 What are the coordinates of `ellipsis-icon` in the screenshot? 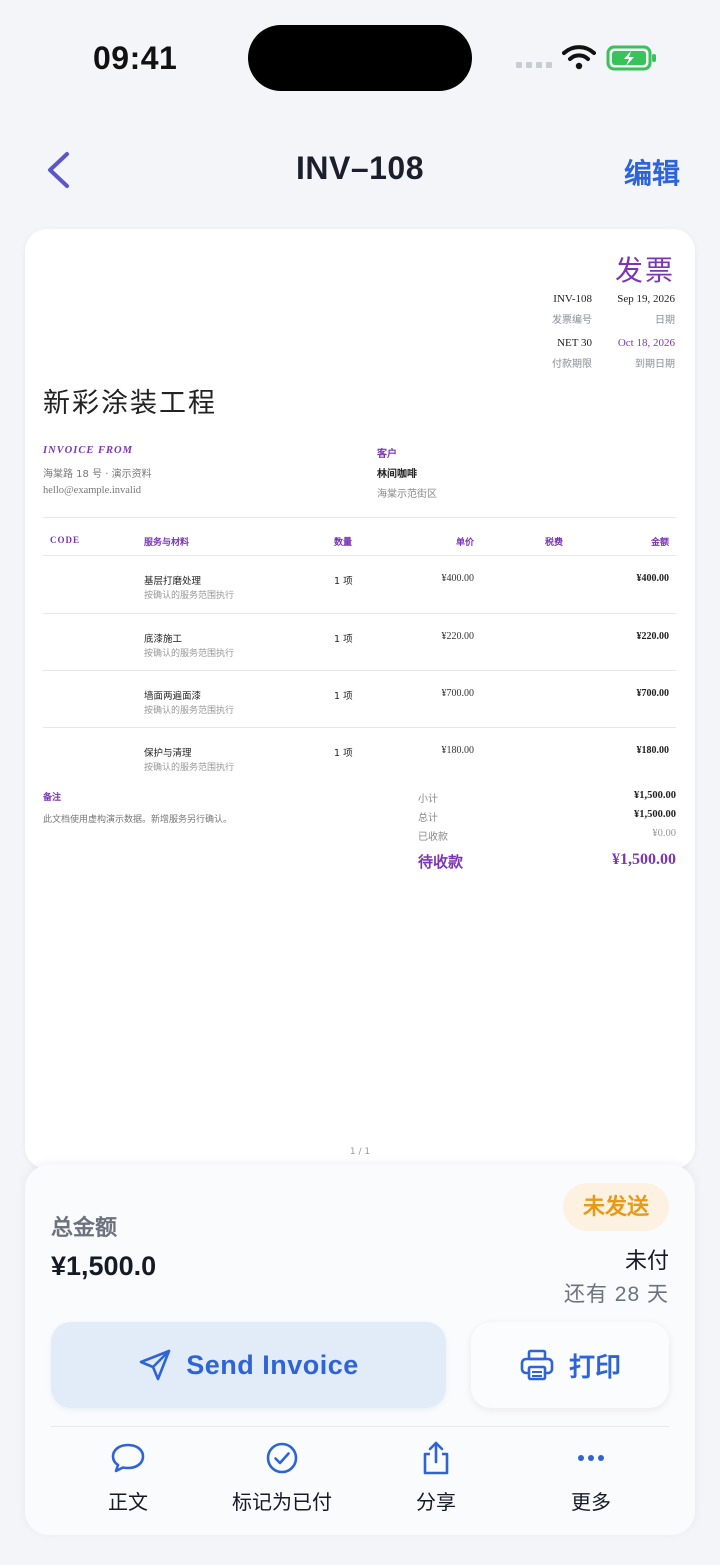 It's located at (591, 1458).